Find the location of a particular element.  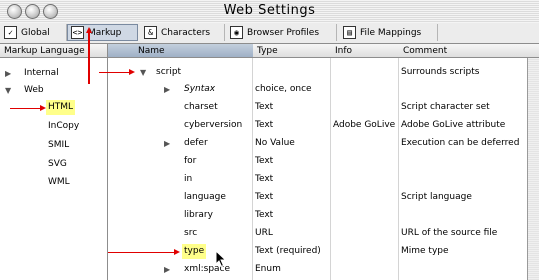

tab-label: File Mappings is located at coordinates (391, 32).